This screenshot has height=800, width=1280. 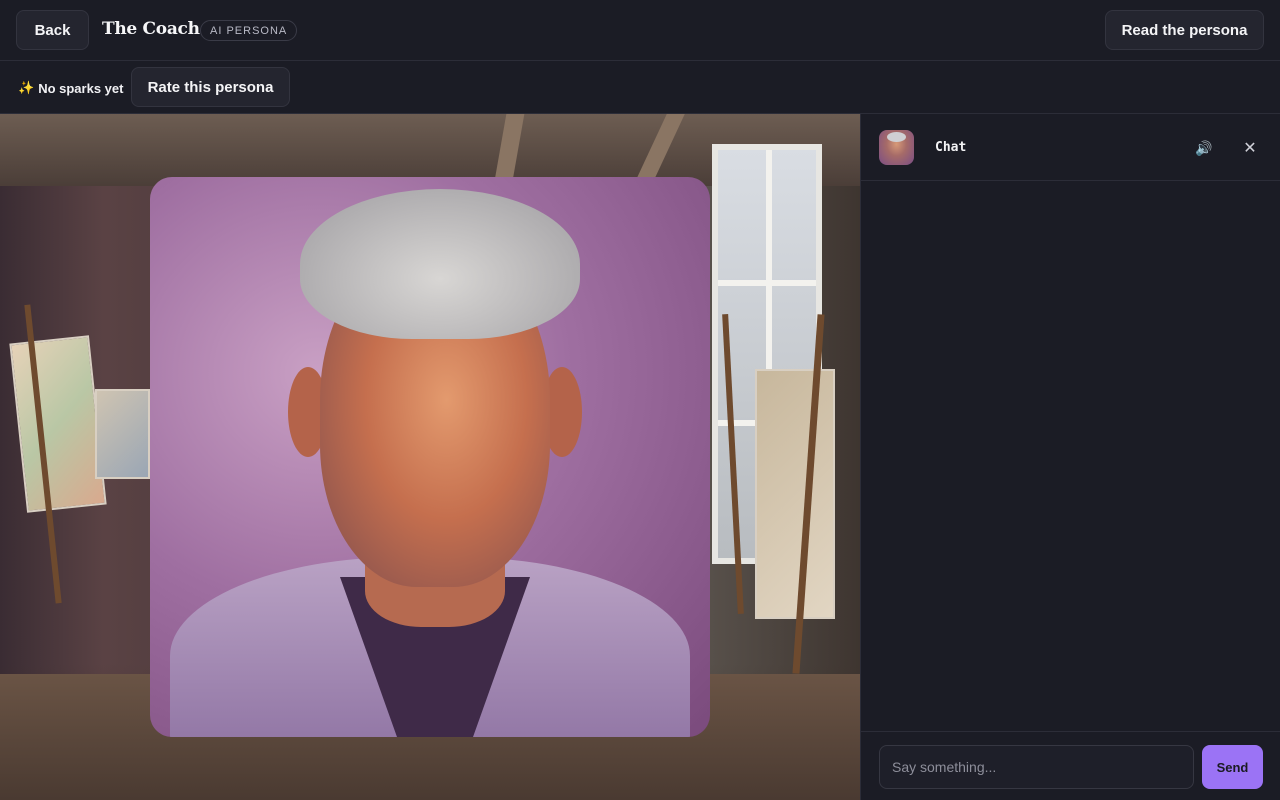 What do you see at coordinates (249, 30) in the screenshot?
I see `ai-persona-badge: AI PERSONA` at bounding box center [249, 30].